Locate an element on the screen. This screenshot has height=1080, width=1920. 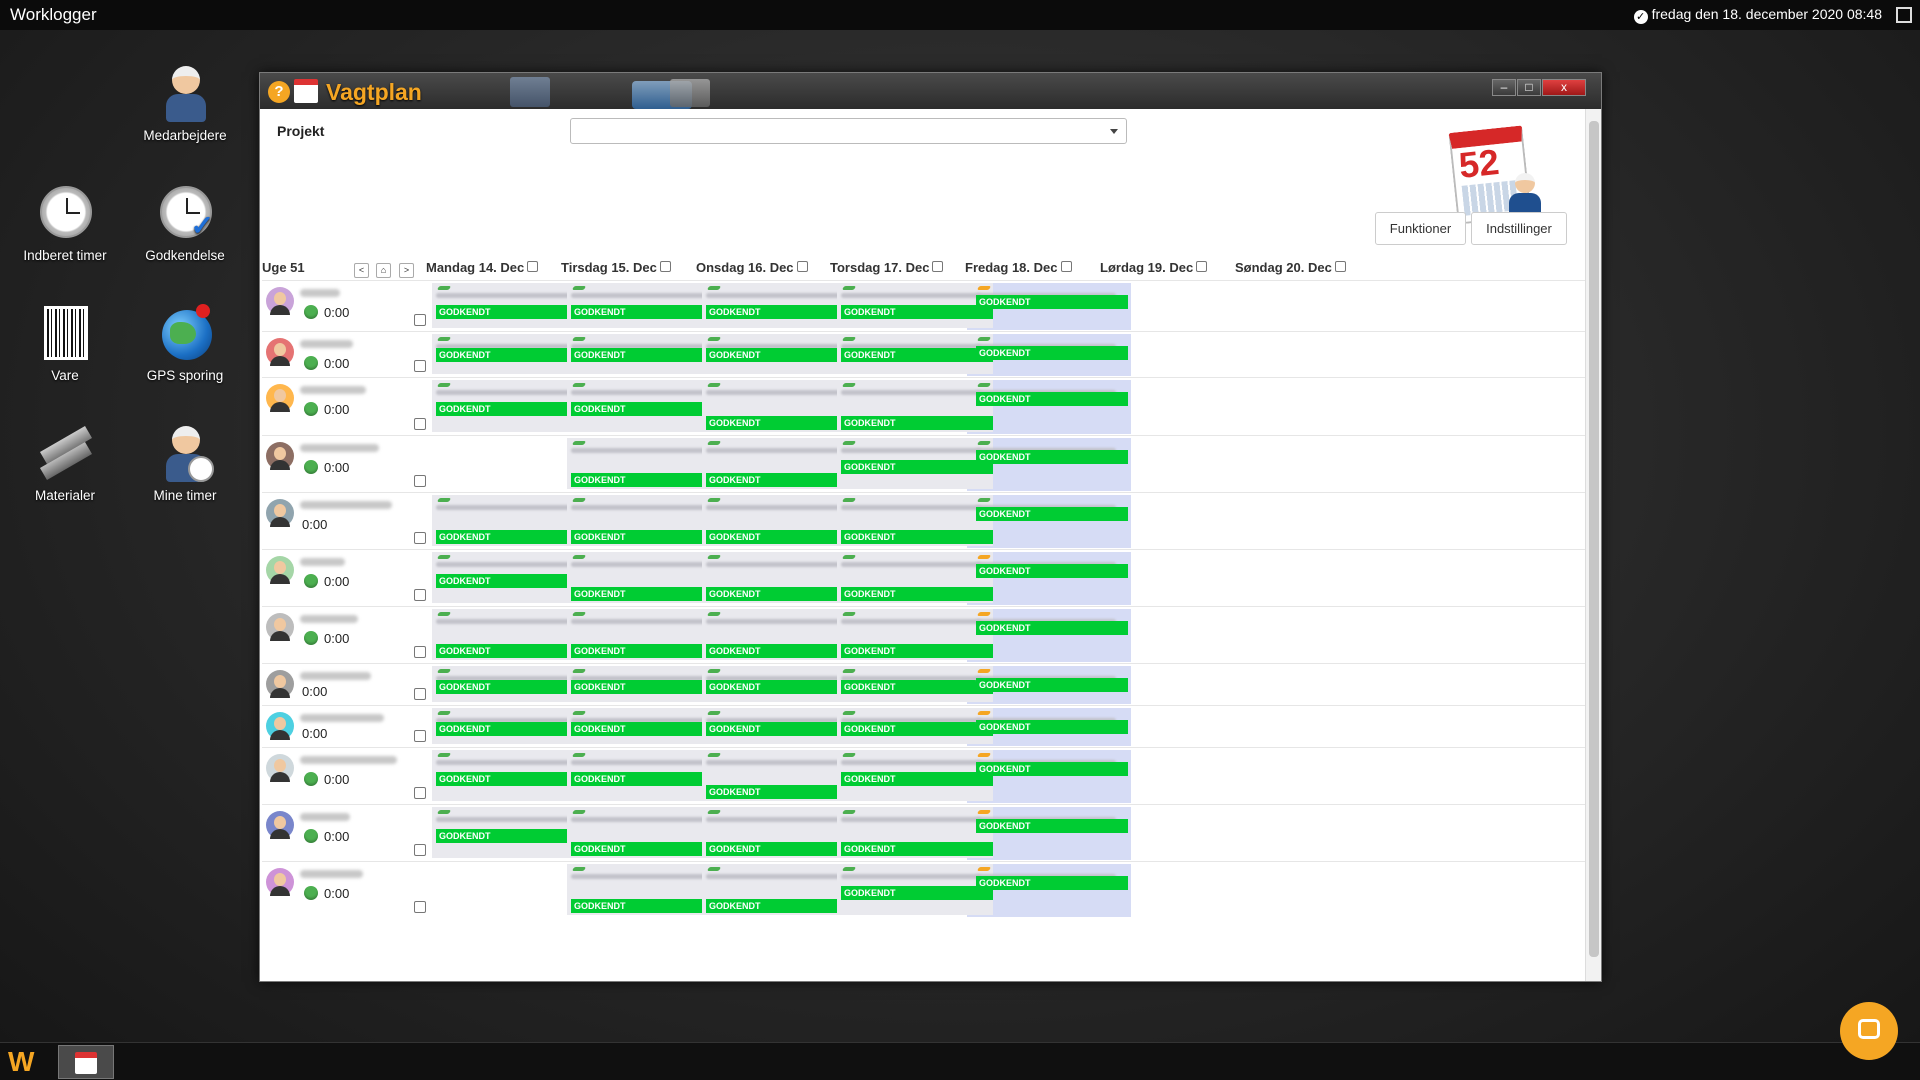
projekt-select is located at coordinates (848, 131).